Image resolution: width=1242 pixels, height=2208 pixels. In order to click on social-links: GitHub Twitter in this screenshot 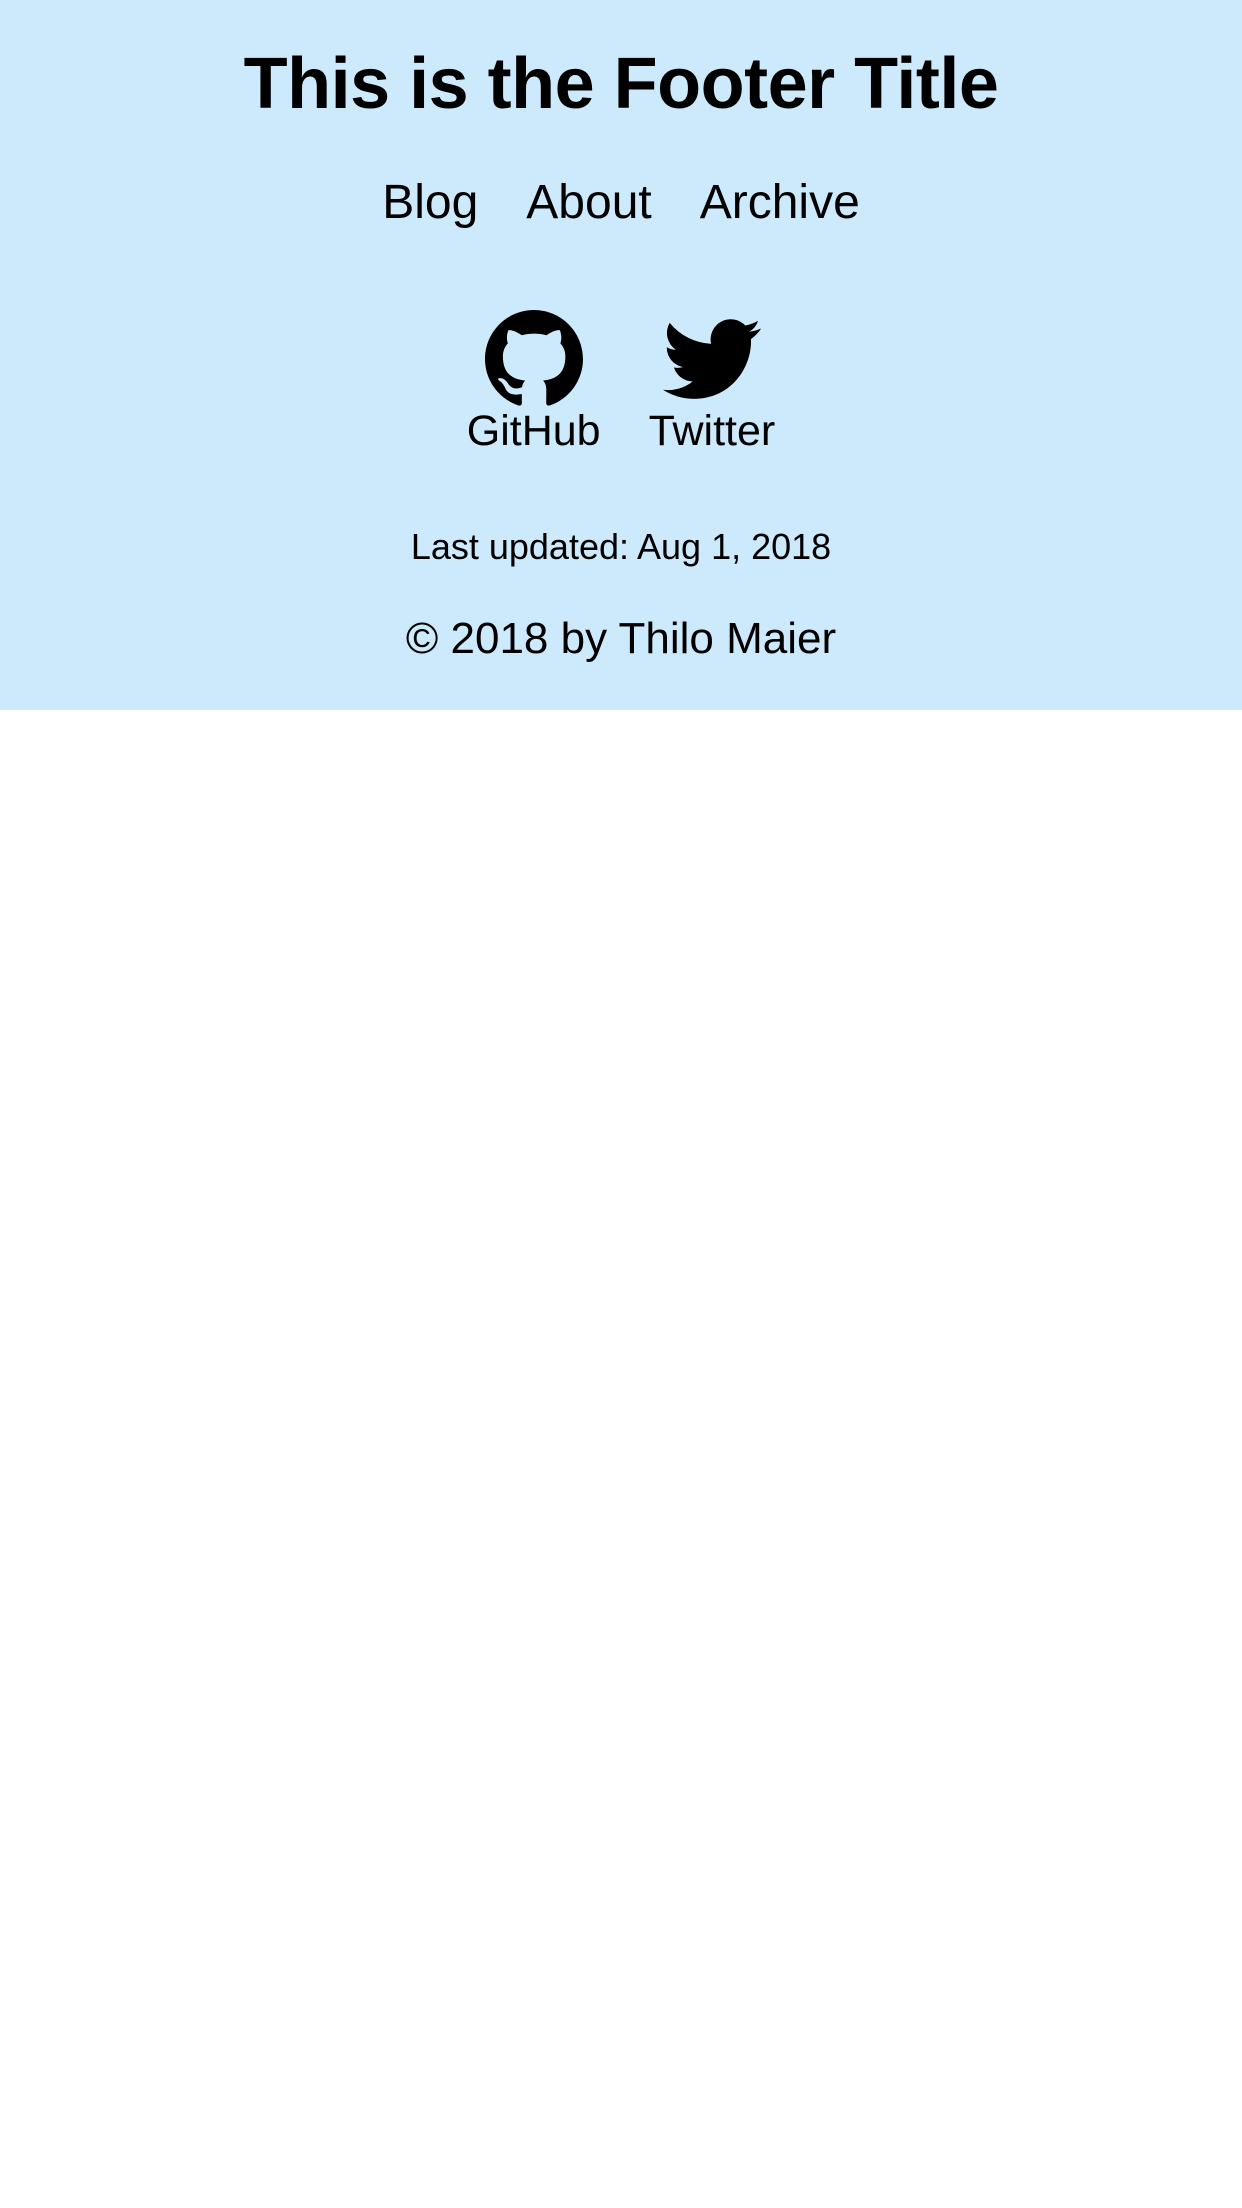, I will do `click(621, 383)`.